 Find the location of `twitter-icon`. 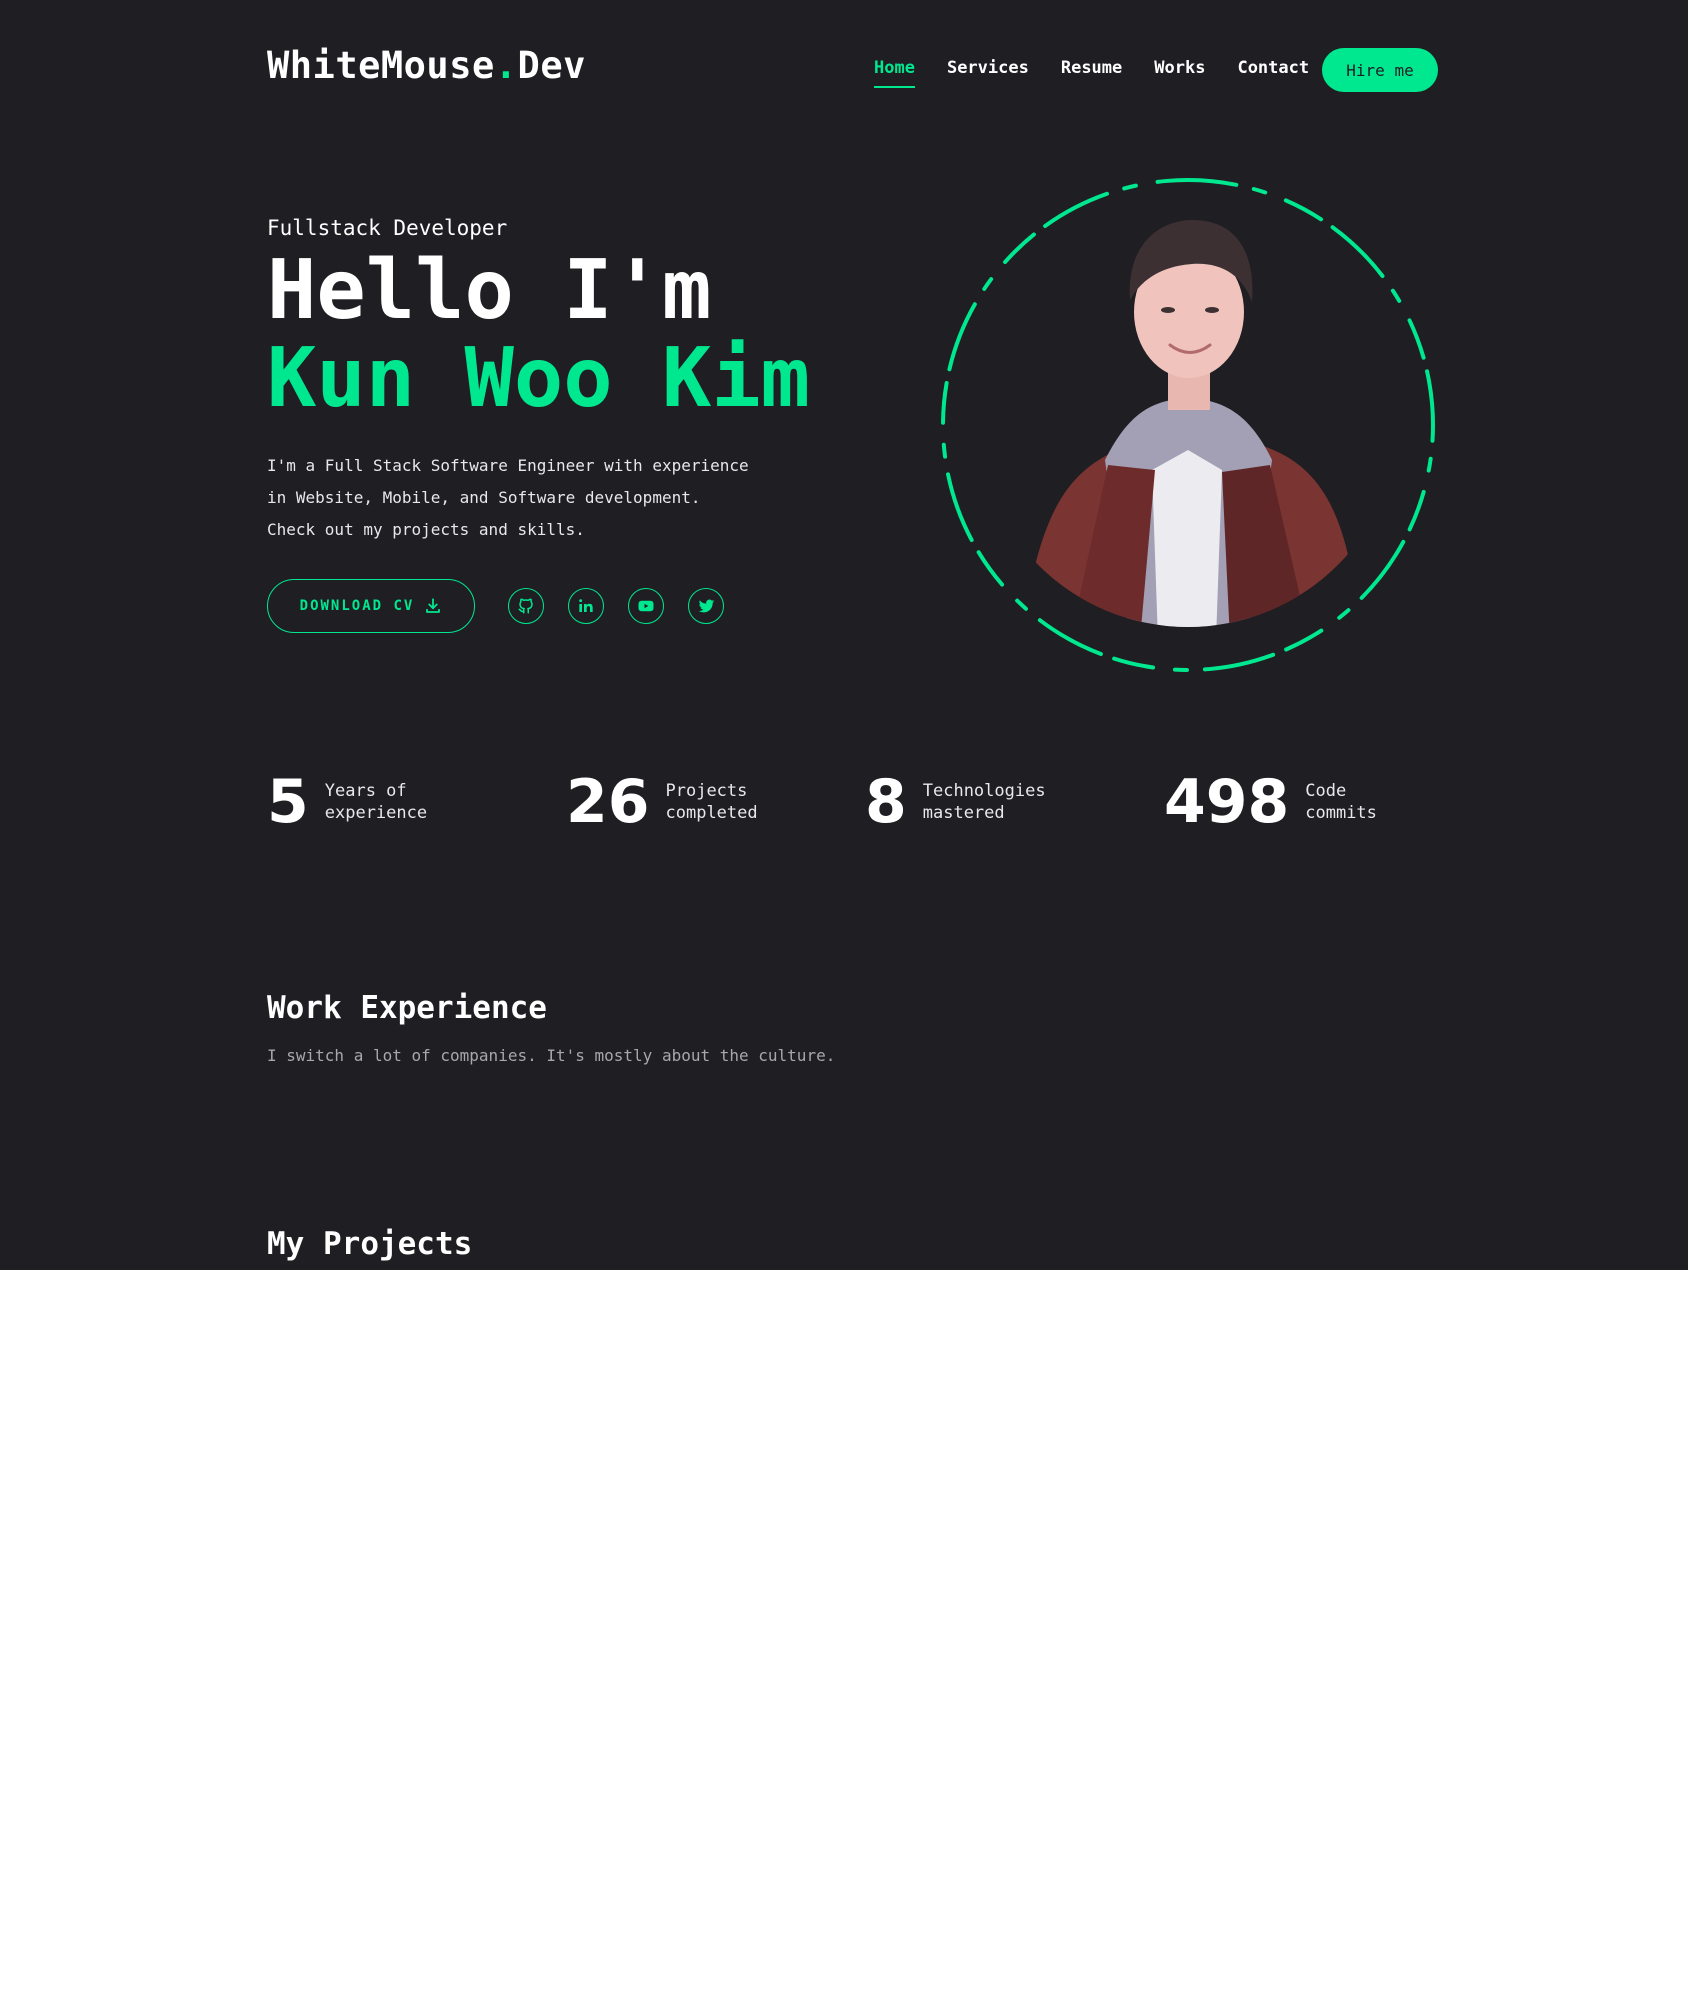

twitter-icon is located at coordinates (706, 605).